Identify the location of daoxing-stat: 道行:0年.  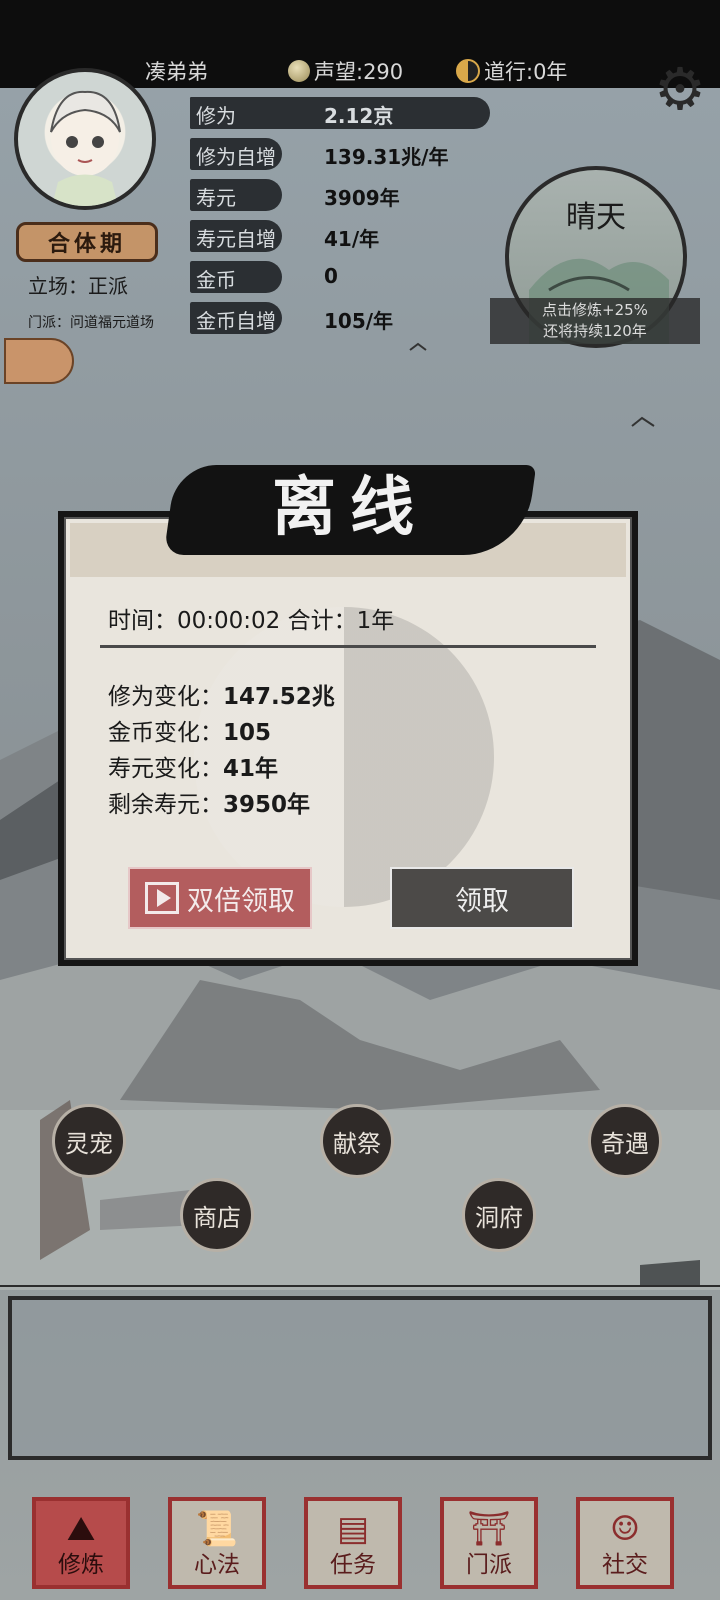
(511, 71).